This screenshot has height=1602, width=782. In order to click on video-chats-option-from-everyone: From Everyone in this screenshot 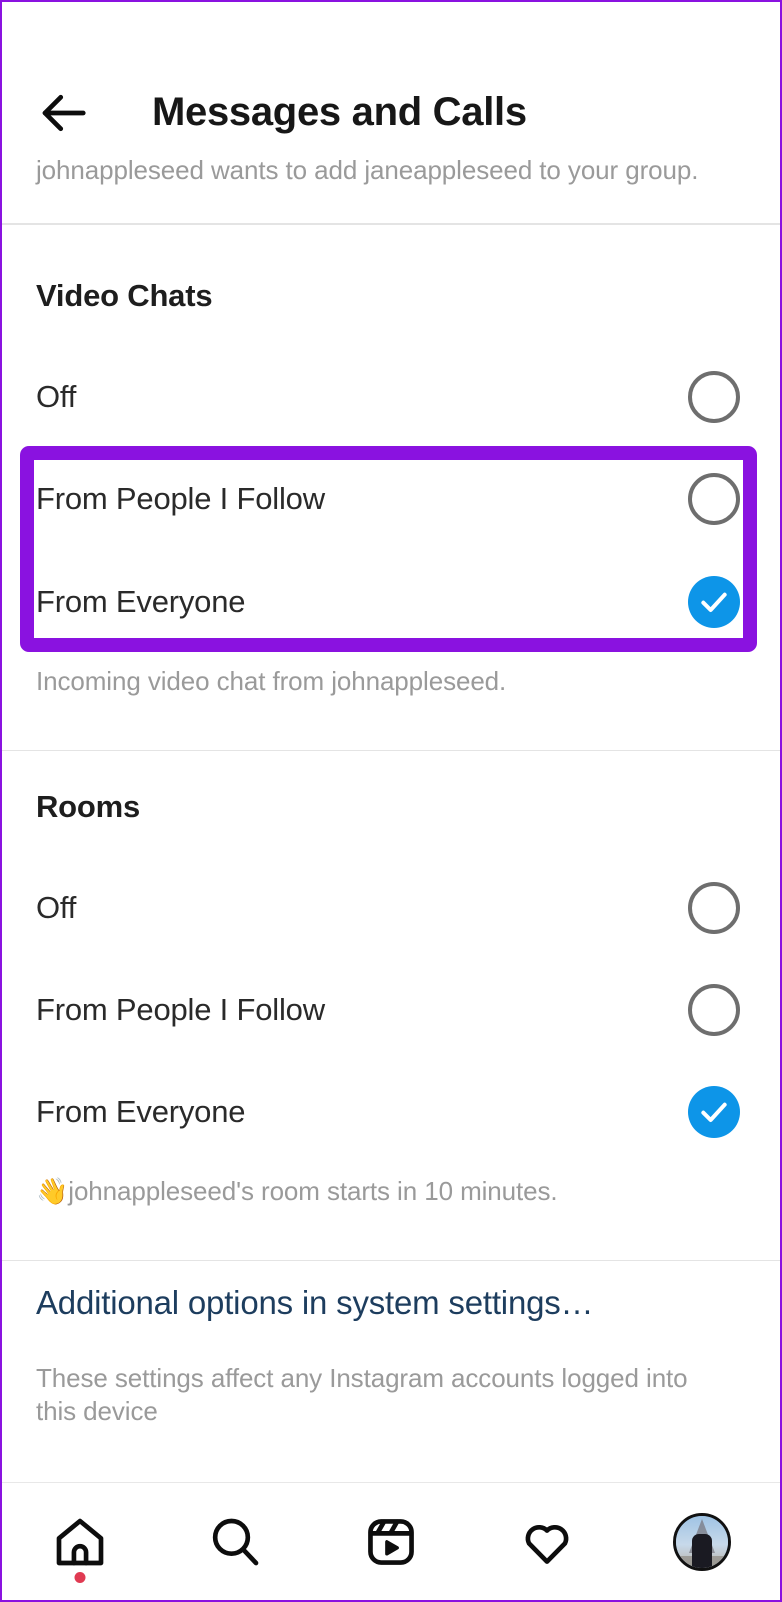, I will do `click(391, 602)`.